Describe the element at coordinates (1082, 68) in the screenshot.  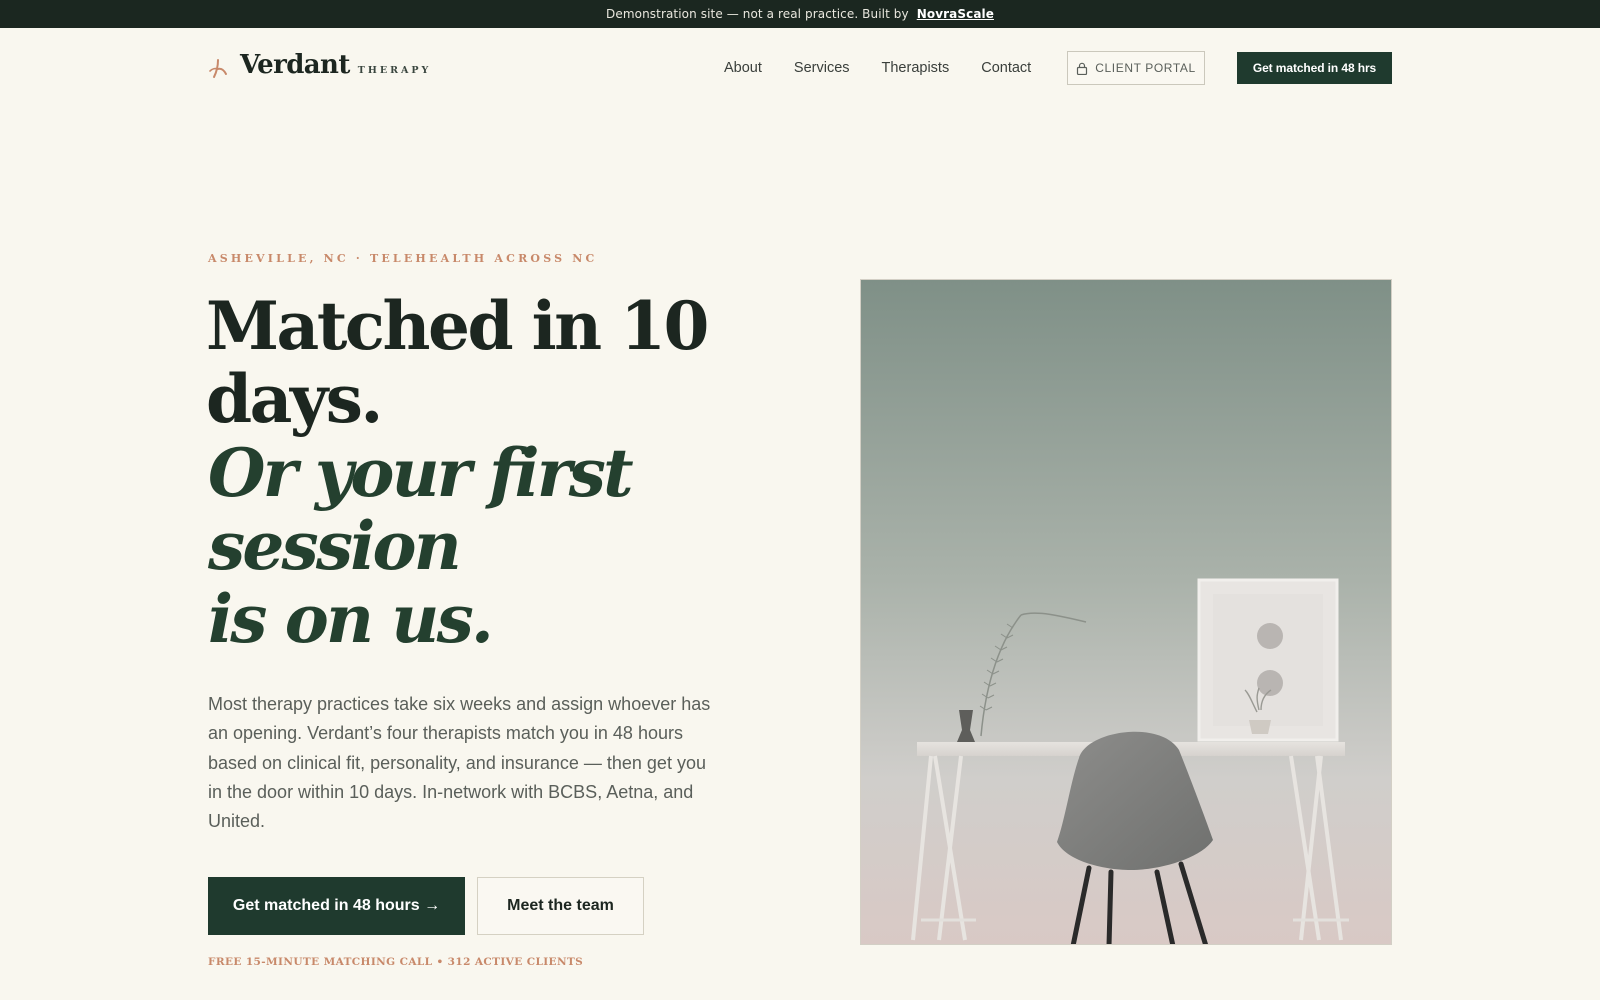
I see `lock-icon` at that location.